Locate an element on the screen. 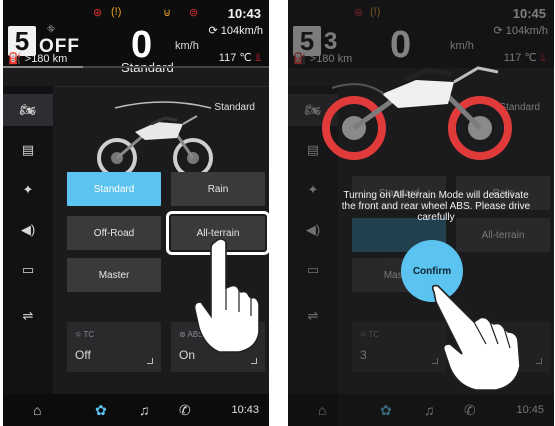  tc-value: Off is located at coordinates (83, 355).